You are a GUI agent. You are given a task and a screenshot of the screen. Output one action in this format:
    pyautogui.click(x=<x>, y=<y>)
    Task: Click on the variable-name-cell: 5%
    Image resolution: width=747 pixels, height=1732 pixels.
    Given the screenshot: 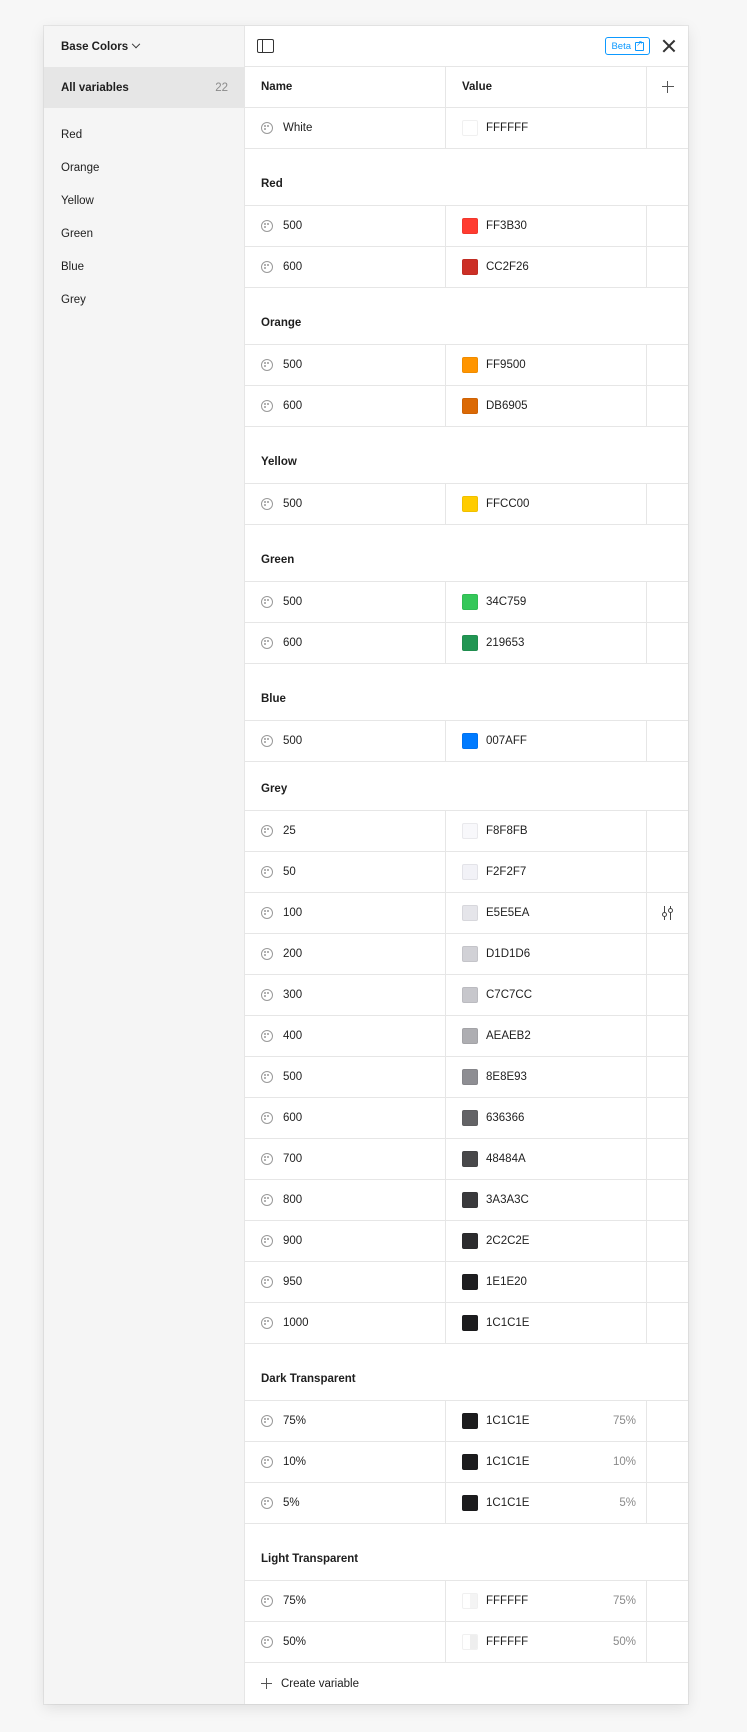 What is the action you would take?
    pyautogui.click(x=345, y=1503)
    